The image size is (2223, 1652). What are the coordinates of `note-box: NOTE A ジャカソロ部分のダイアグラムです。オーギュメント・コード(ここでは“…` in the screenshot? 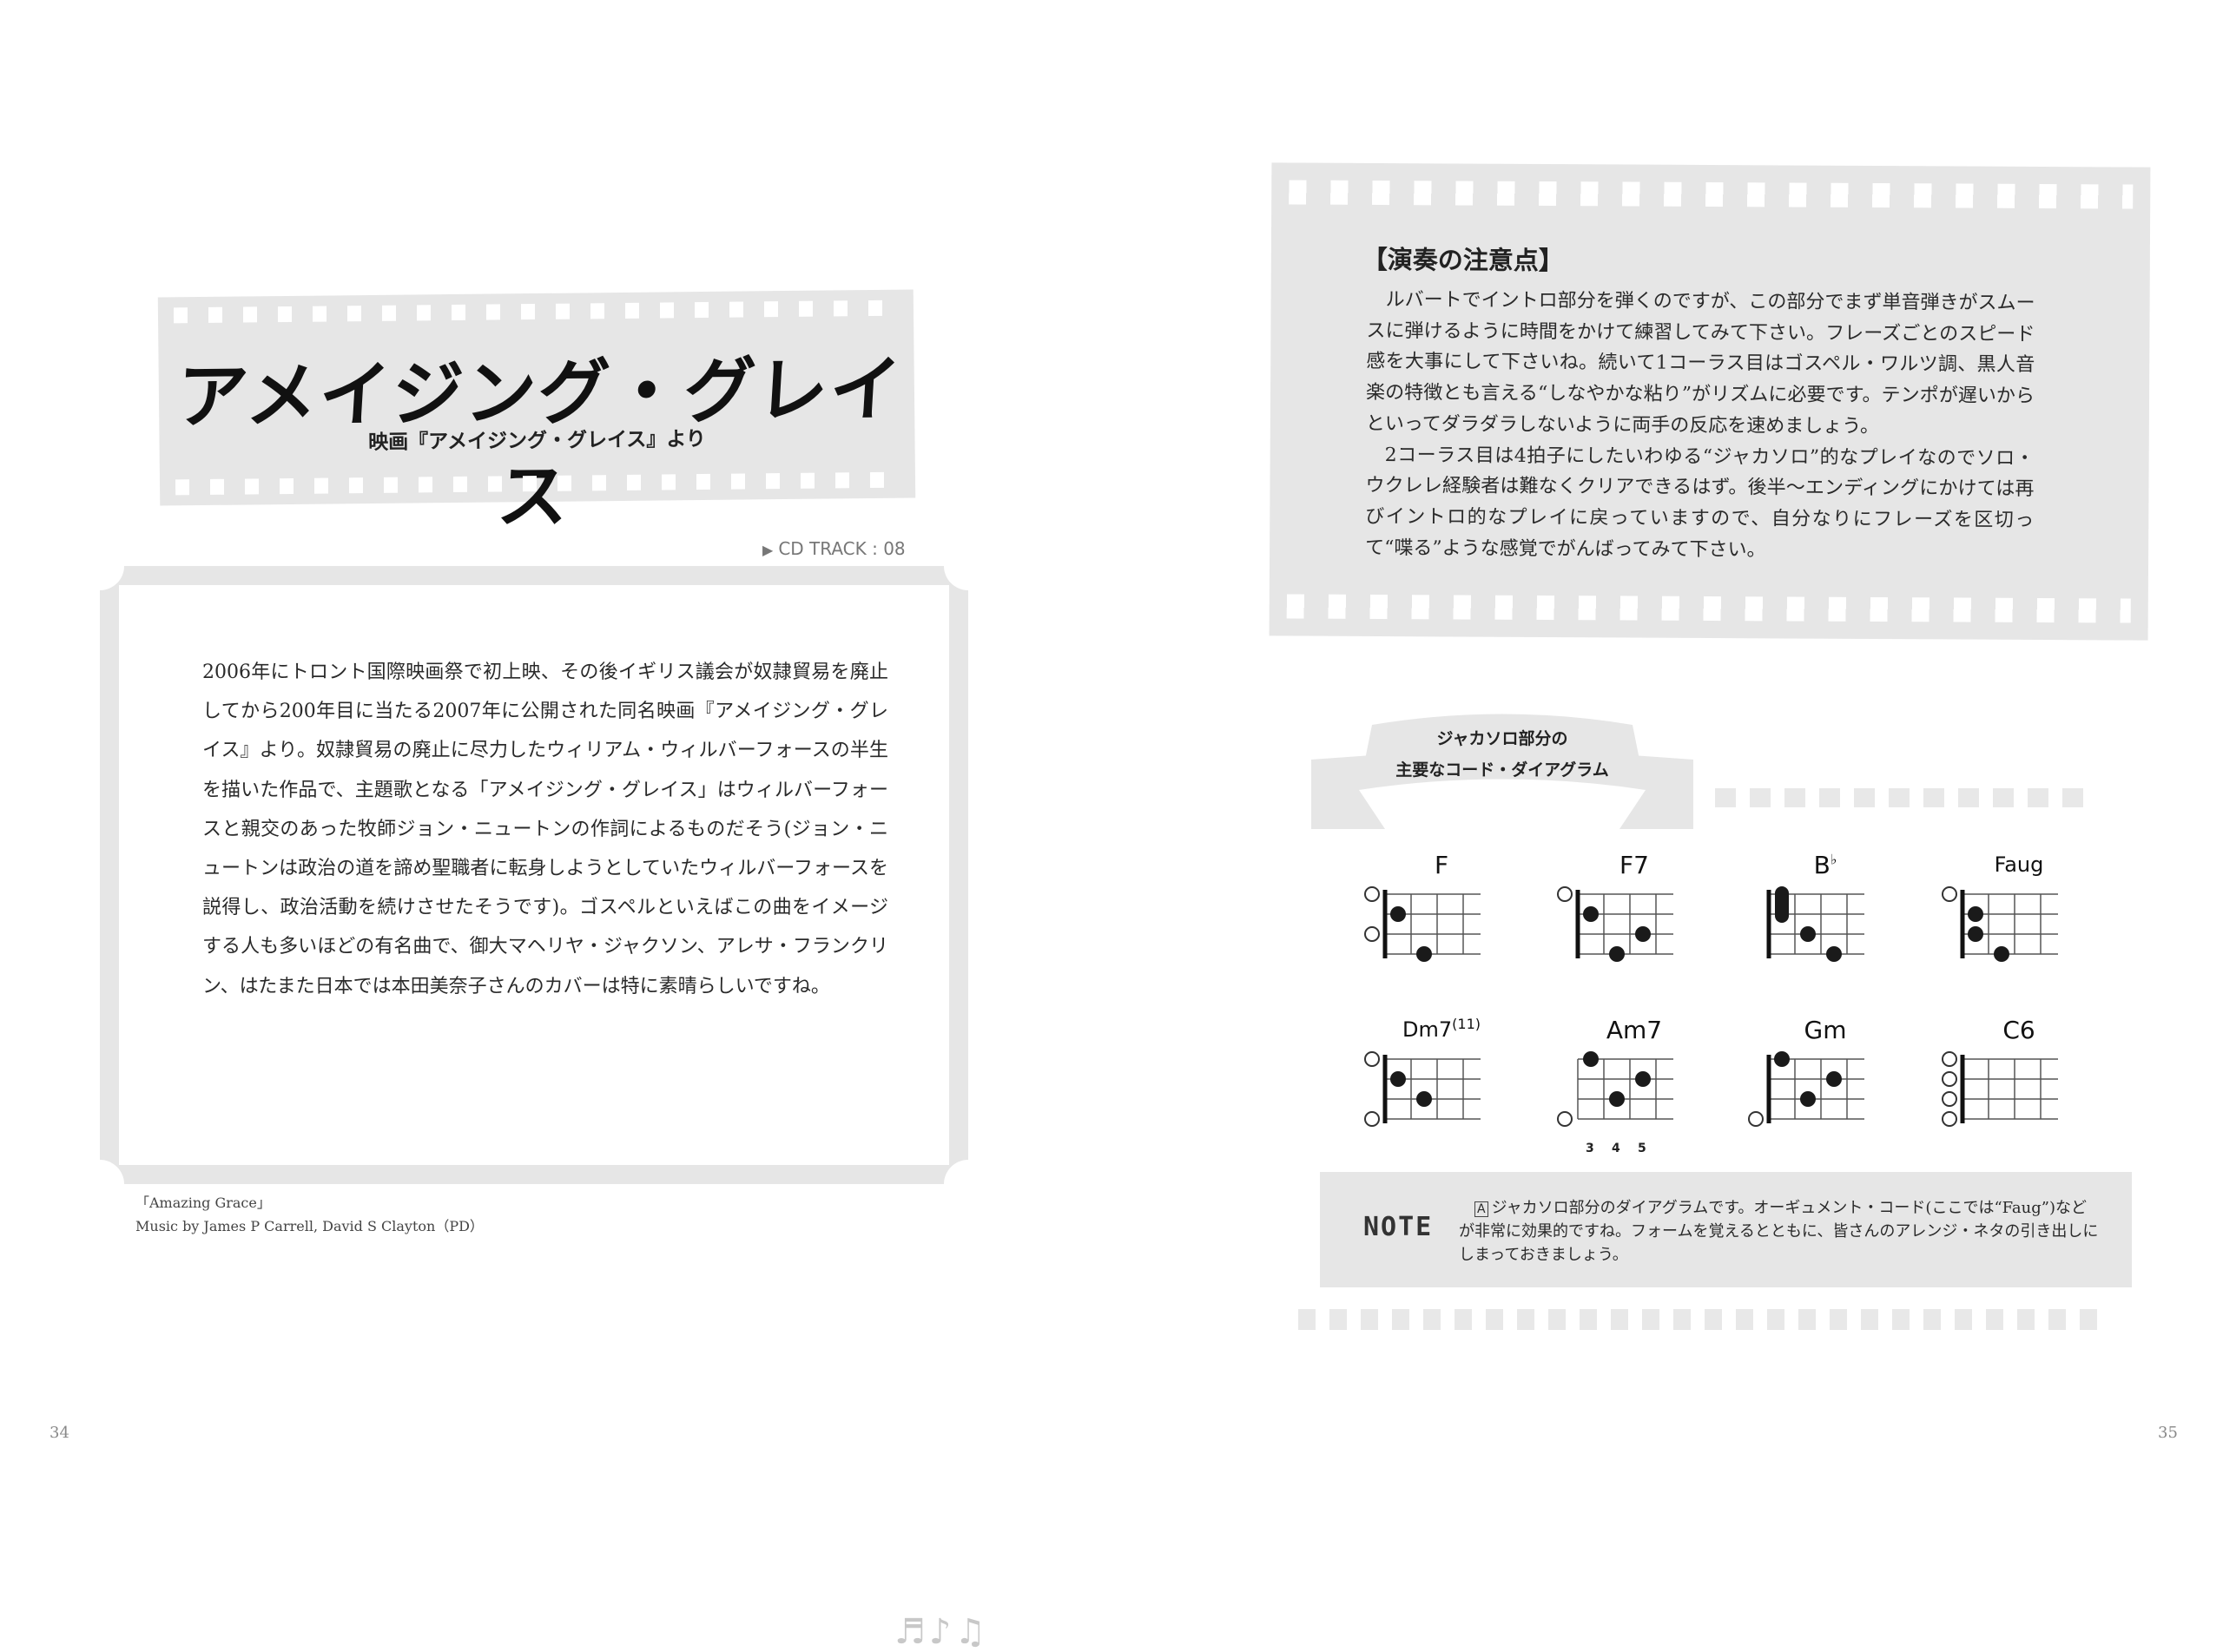 It's located at (1726, 1229).